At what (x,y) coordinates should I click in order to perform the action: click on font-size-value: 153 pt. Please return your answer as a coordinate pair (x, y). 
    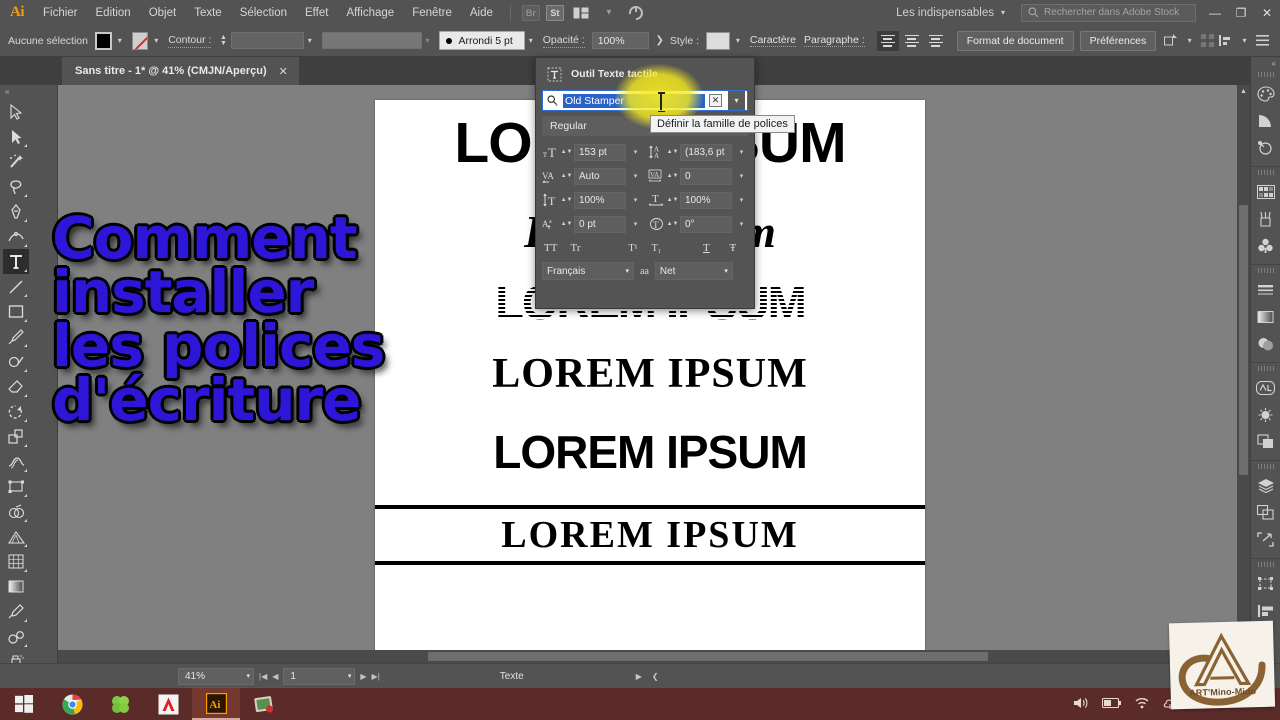
    Looking at the image, I should click on (600, 152).